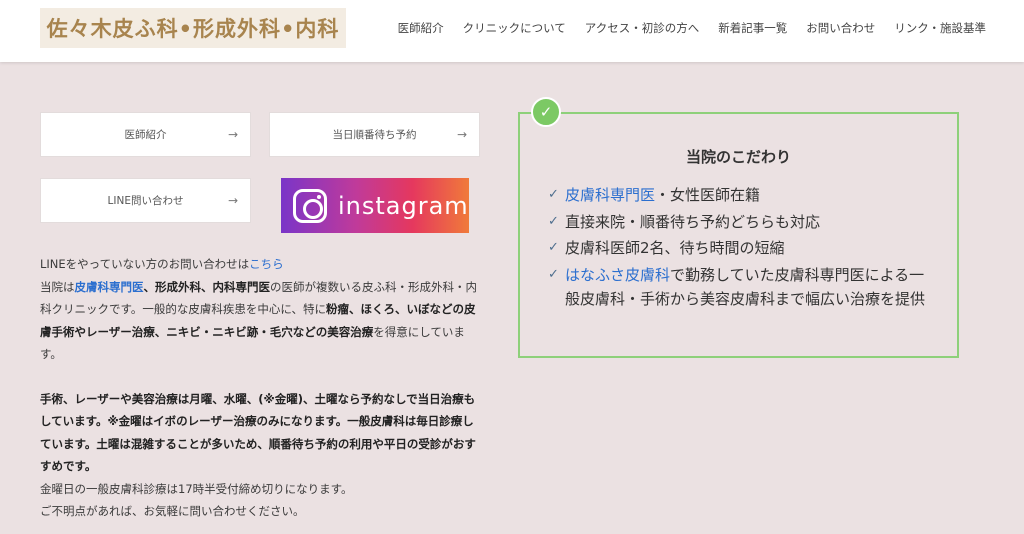  What do you see at coordinates (840, 28) in the screenshot?
I see `nav-item-contact: お問い合わせ` at bounding box center [840, 28].